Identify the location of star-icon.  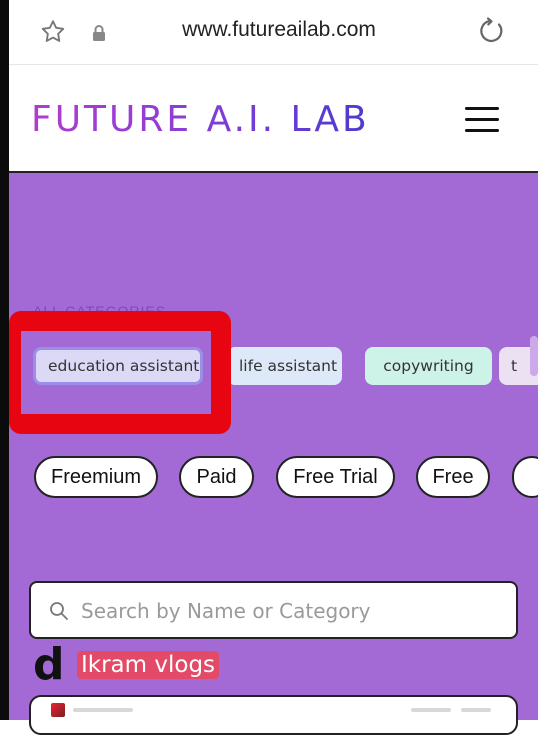
(53, 32).